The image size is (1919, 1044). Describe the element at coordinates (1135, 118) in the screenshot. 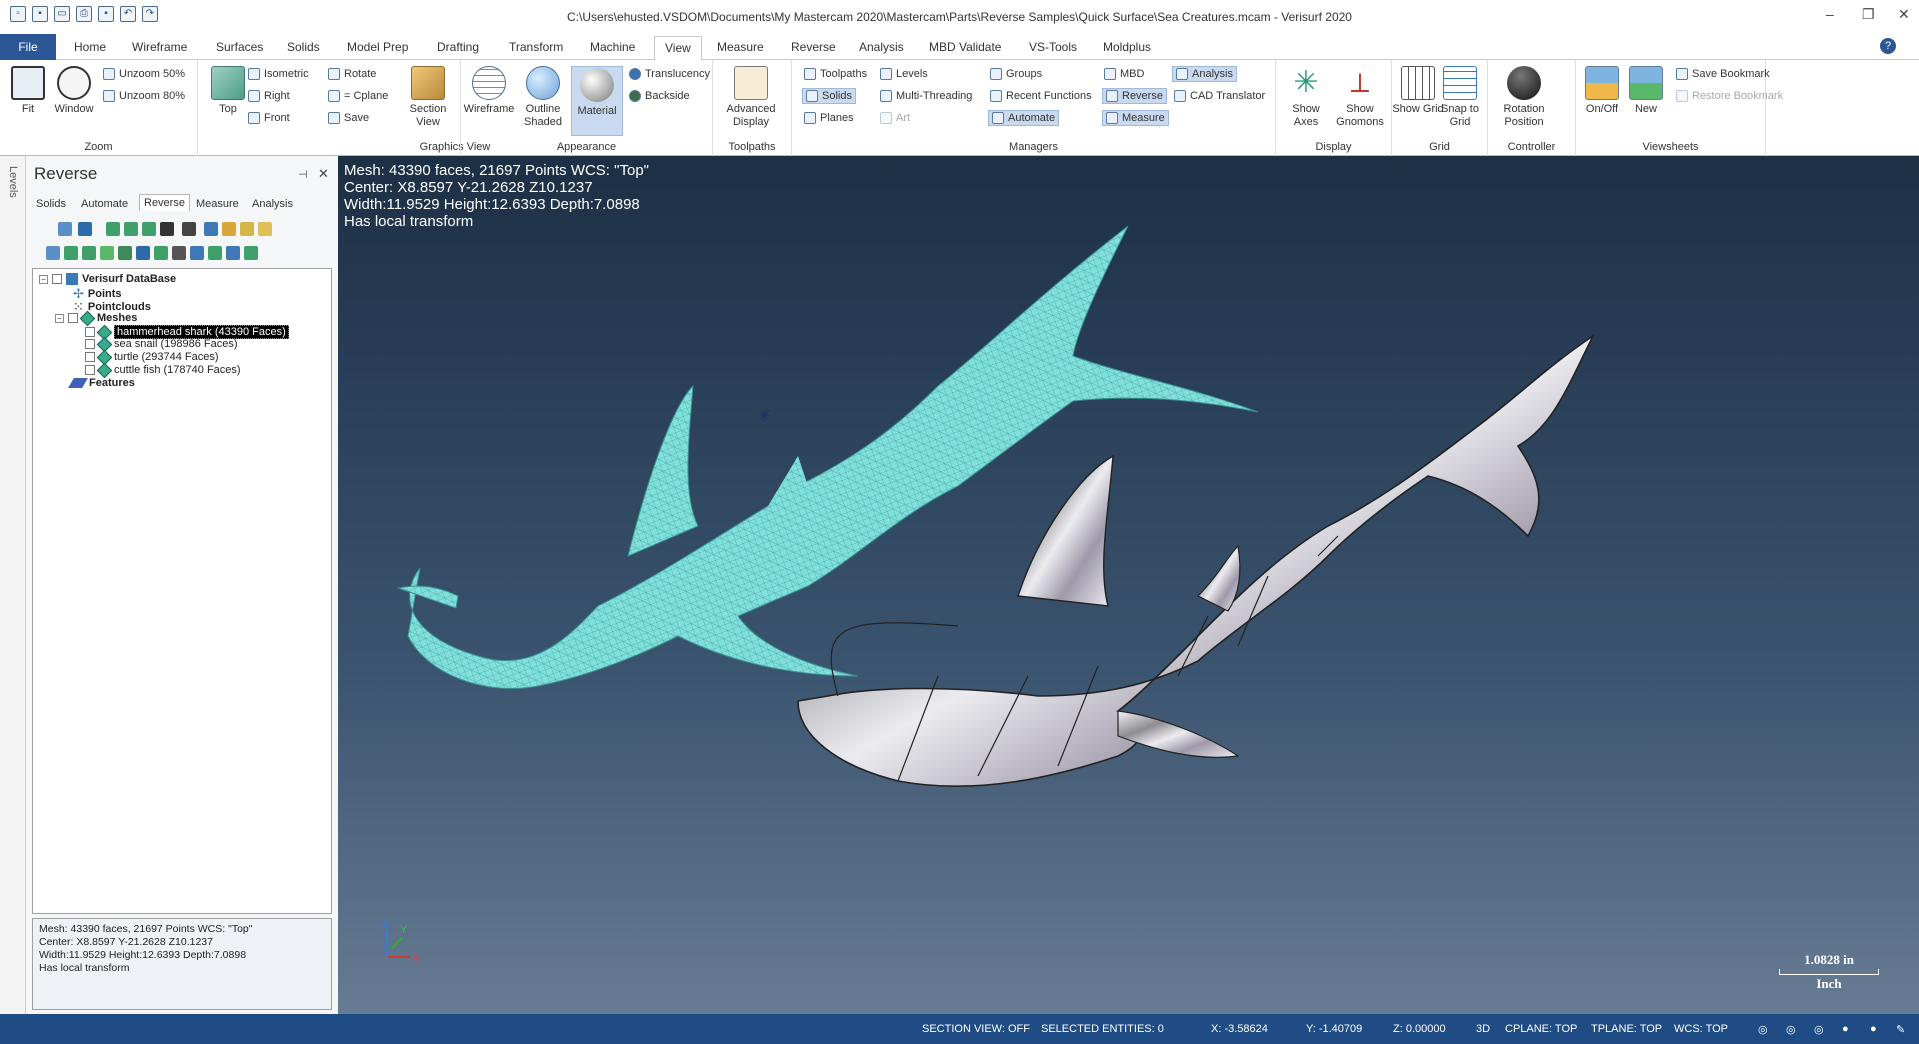

I see `measure-manager-button: Measure` at that location.